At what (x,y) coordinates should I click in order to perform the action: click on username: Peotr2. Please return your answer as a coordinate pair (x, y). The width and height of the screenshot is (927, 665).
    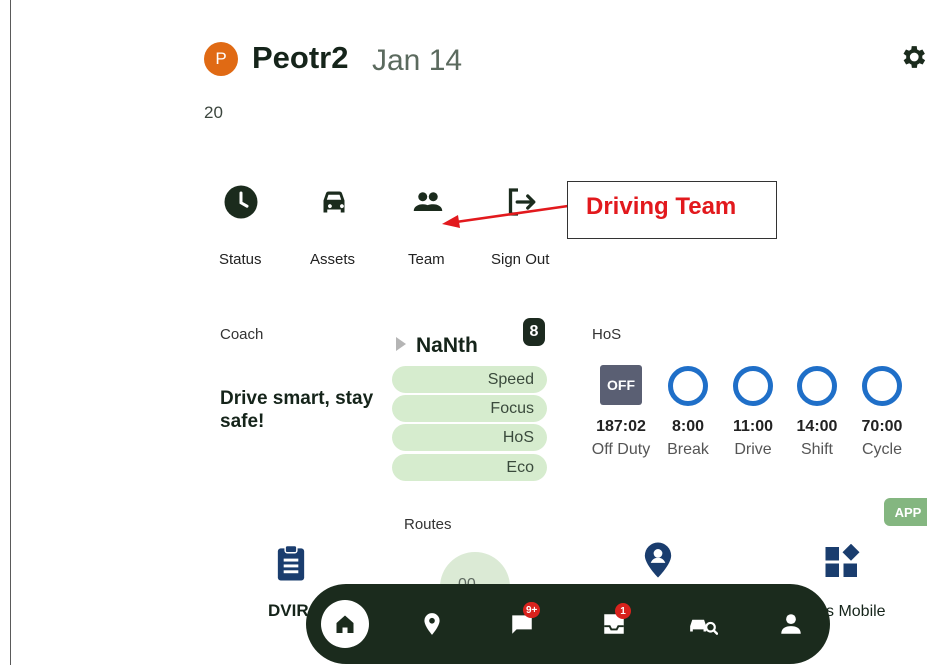
    Looking at the image, I should click on (300, 57).